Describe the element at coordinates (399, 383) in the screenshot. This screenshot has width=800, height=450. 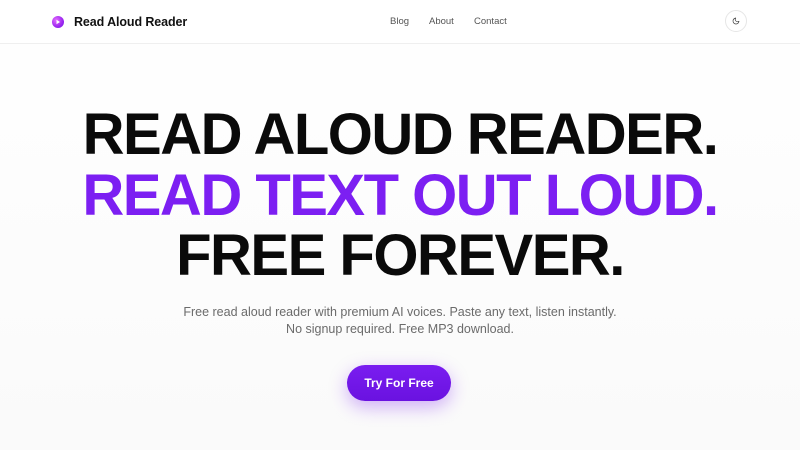
I see `try-for-free-button: Try For Free` at that location.